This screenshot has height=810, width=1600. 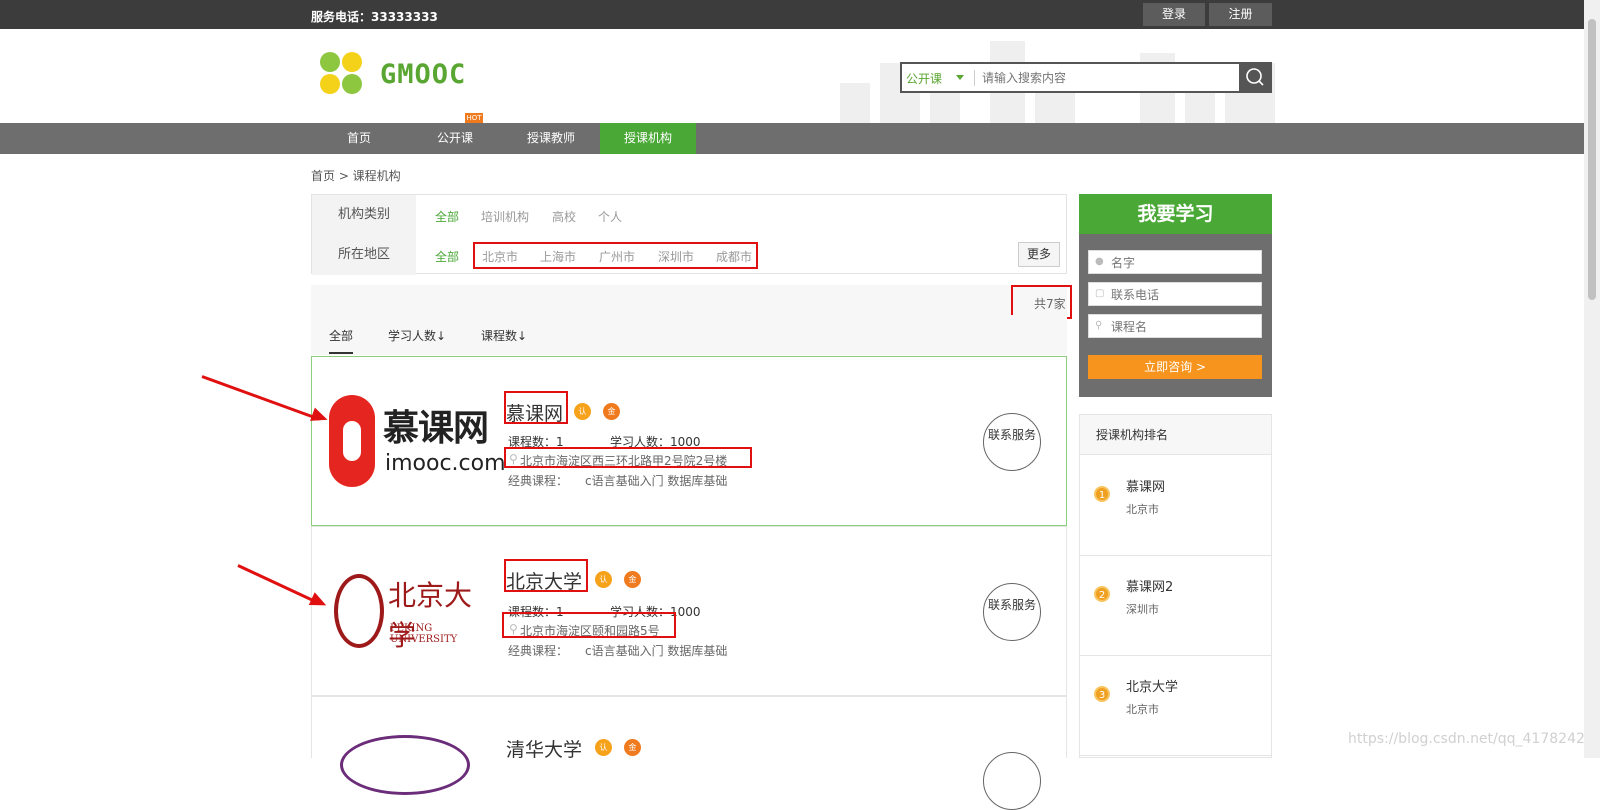 What do you see at coordinates (924, 78) in the screenshot?
I see `search-category-select: 公开课` at bounding box center [924, 78].